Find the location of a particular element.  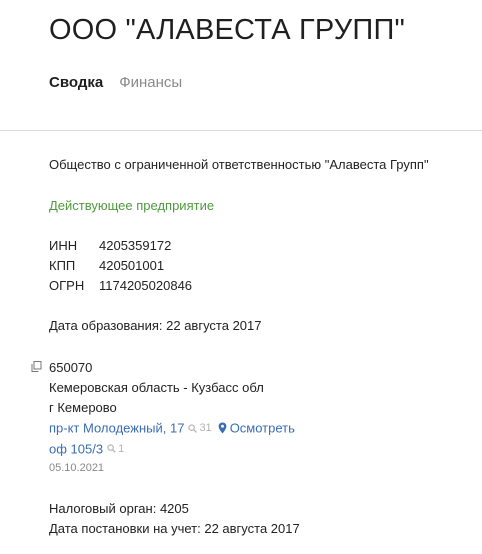

code-row-ogrn: ОГРН 1174205020846 is located at coordinates (120, 286).